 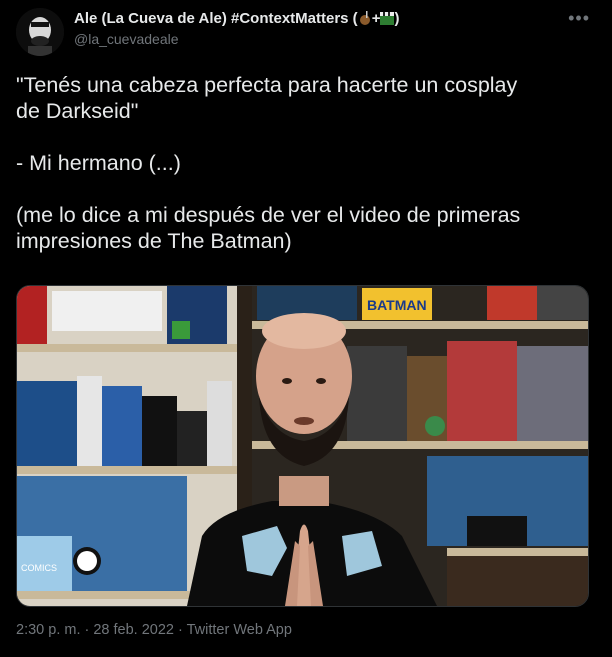 I want to click on tweet-line: impresiones de The Batman), so click(x=154, y=241).